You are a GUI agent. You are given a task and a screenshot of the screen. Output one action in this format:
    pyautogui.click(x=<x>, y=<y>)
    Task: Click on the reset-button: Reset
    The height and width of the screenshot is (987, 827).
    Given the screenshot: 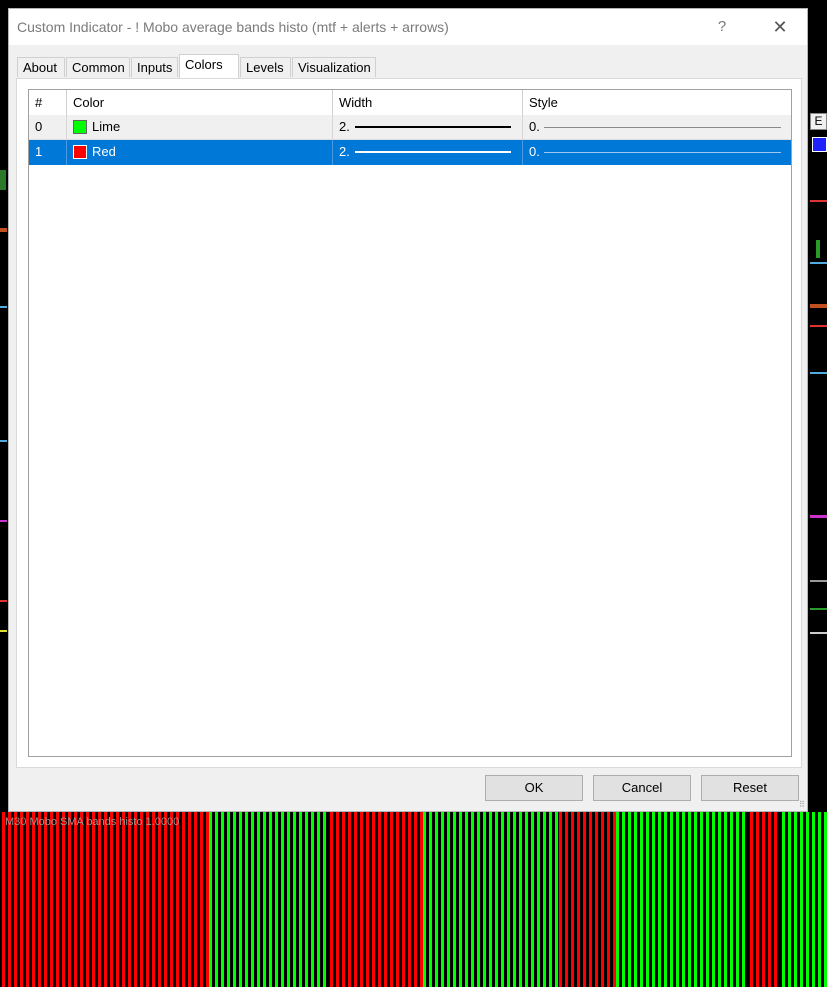 What is the action you would take?
    pyautogui.click(x=750, y=788)
    